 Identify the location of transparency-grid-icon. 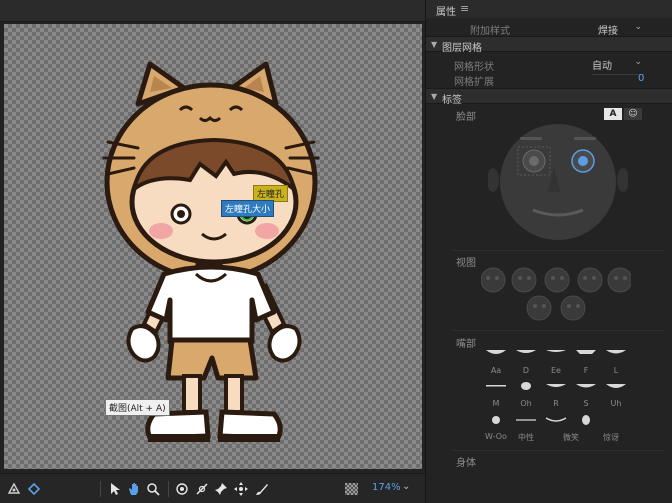
(351, 489).